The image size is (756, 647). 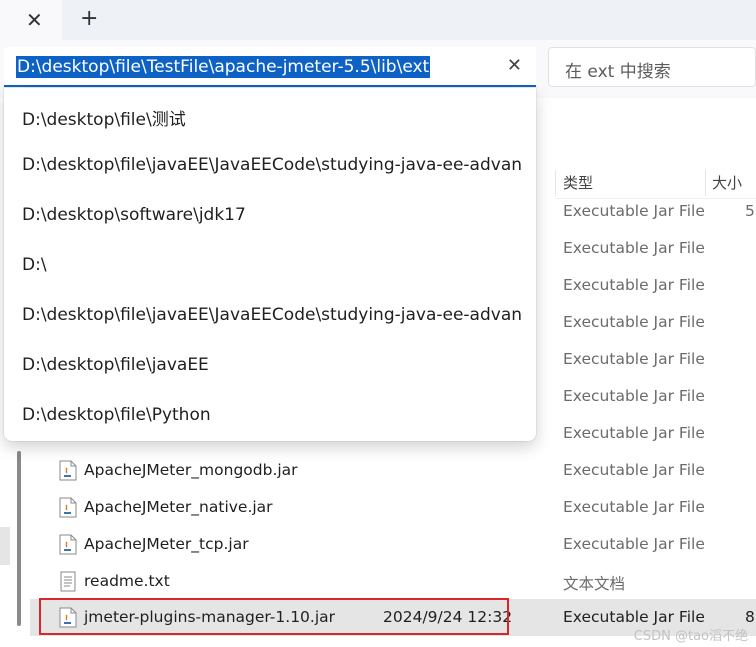 What do you see at coordinates (104, 120) in the screenshot?
I see `suggestion-text: D:\desktop\file\测试` at bounding box center [104, 120].